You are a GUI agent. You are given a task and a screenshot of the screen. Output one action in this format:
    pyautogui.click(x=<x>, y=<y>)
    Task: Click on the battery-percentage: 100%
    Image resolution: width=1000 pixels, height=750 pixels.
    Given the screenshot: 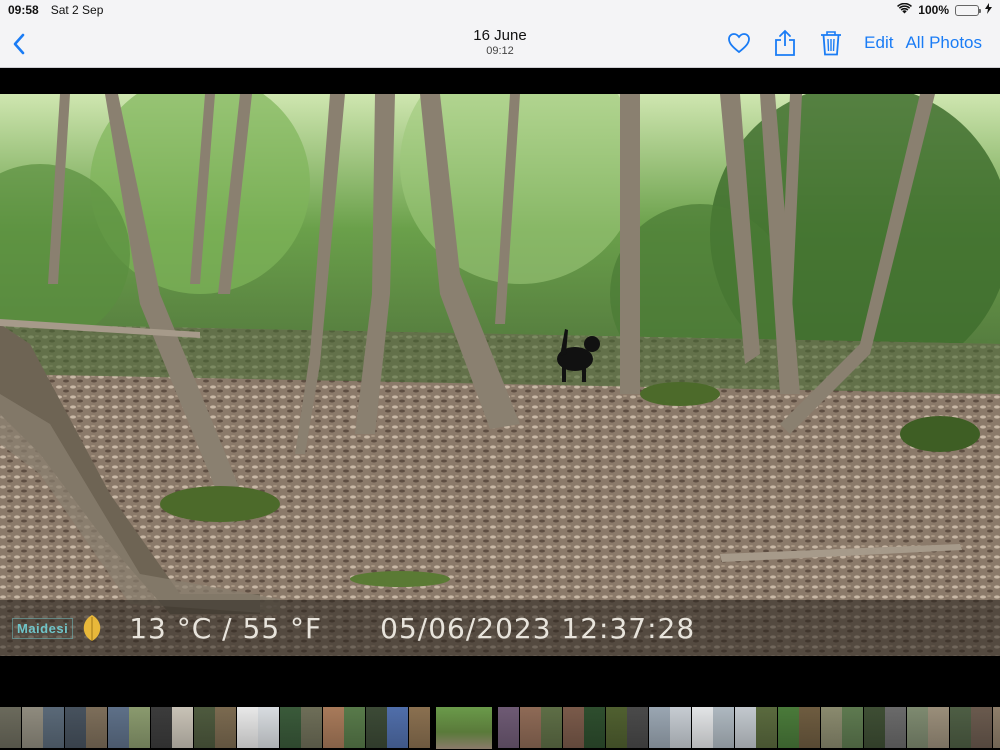 What is the action you would take?
    pyautogui.click(x=933, y=10)
    